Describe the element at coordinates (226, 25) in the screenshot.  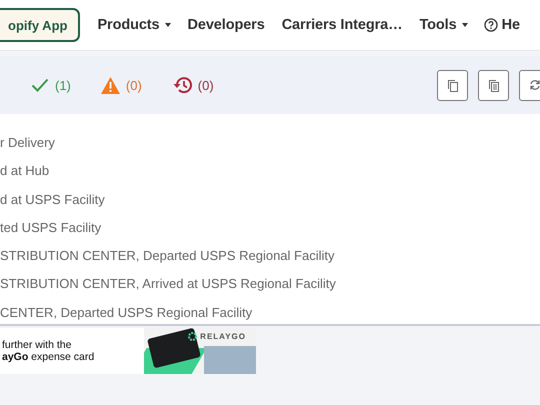
I see `nav-menu-item: Developers` at that location.